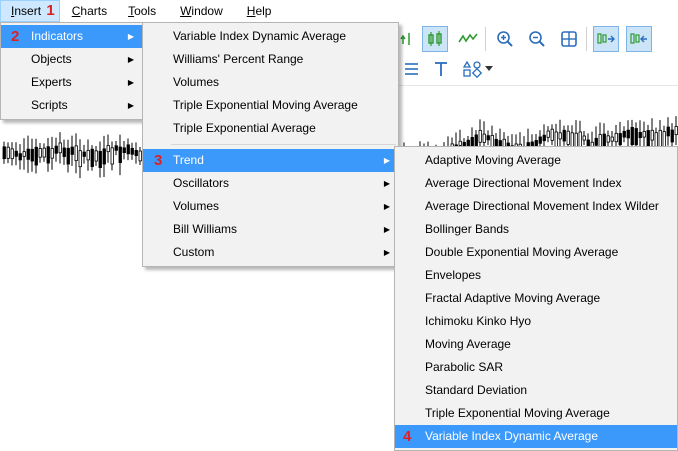 This screenshot has width=678, height=451. What do you see at coordinates (15, 36) in the screenshot?
I see `step-badge-2: 2` at bounding box center [15, 36].